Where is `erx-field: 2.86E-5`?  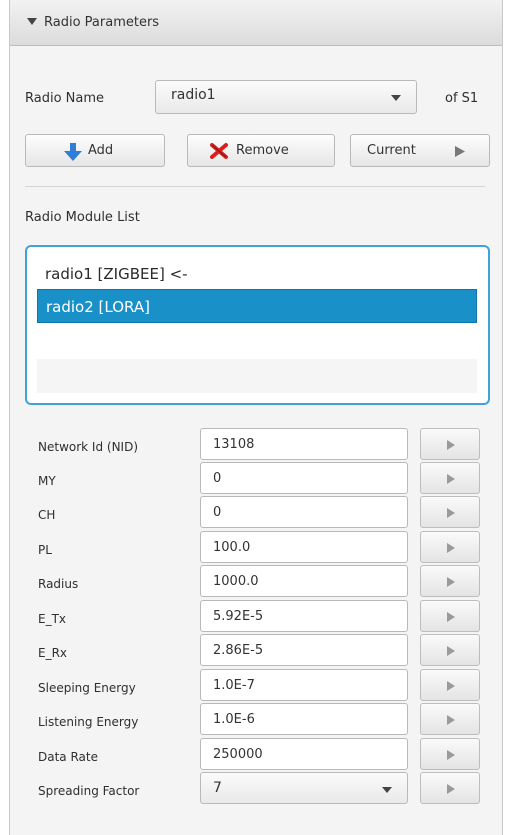
erx-field: 2.86E-5 is located at coordinates (304, 650).